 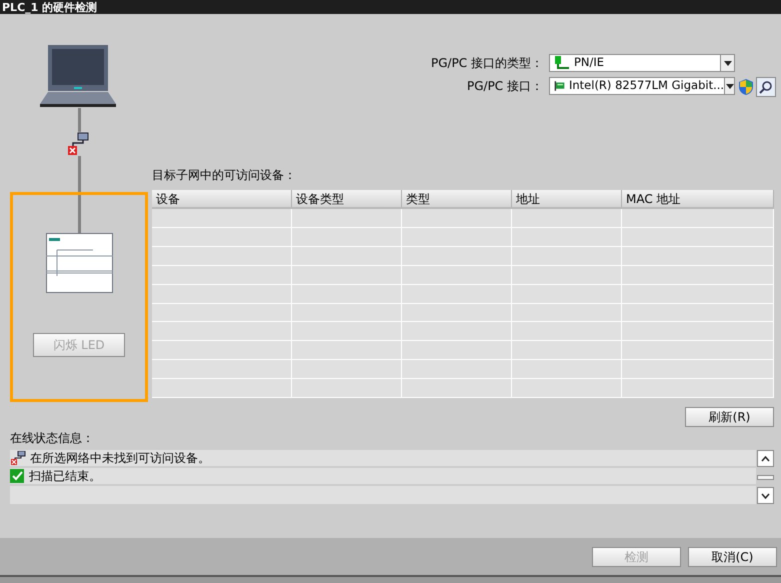 What do you see at coordinates (347, 198) in the screenshot?
I see `column-header: 设备类型` at bounding box center [347, 198].